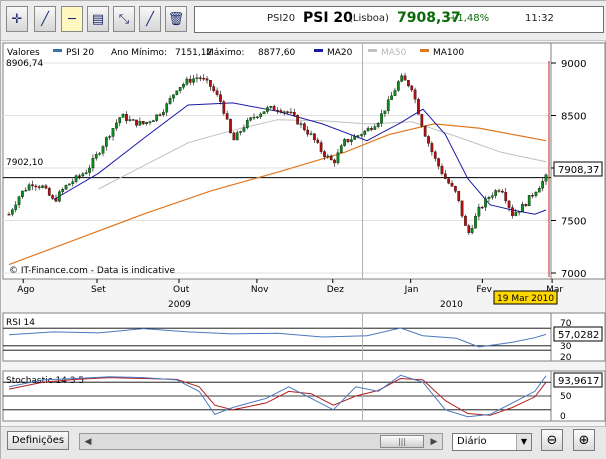 The image size is (606, 459). What do you see at coordinates (57, 50) in the screenshot?
I see `legend-series-swatch` at bounding box center [57, 50].